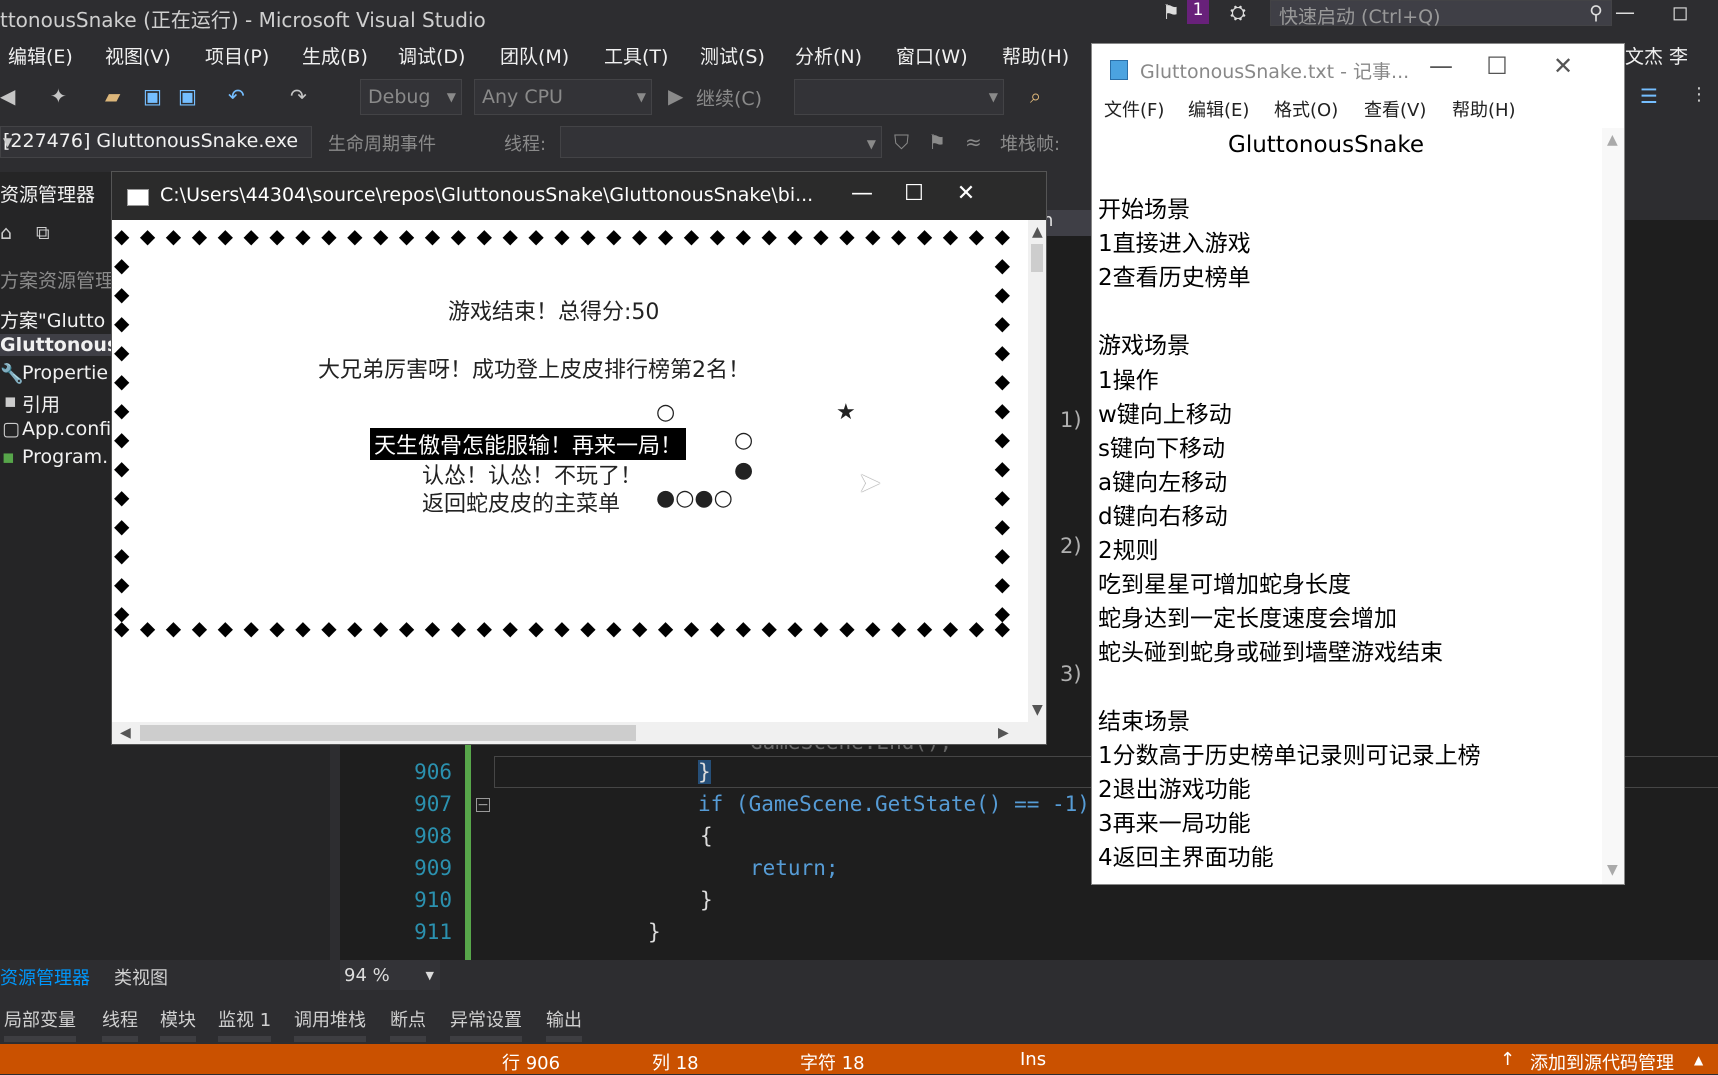 The width and height of the screenshot is (1718, 1075). I want to click on feedback-icon: ⛭, so click(1238, 12).